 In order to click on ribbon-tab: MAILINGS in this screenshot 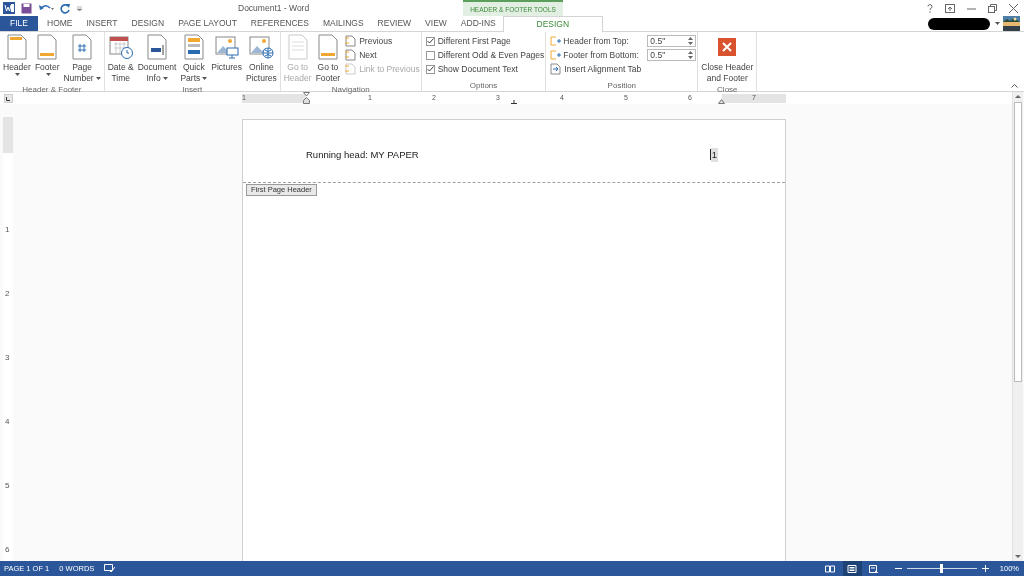, I will do `click(343, 23)`.